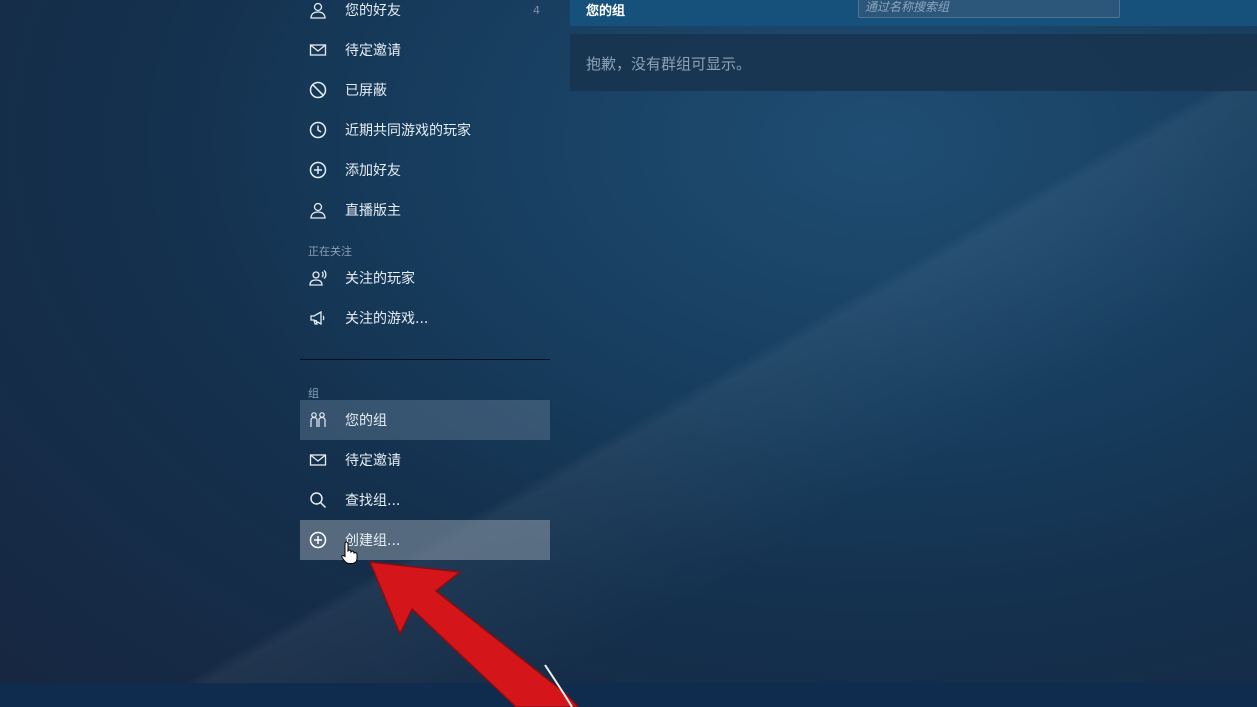  What do you see at coordinates (313, 393) in the screenshot?
I see `section-label-groups: 组` at bounding box center [313, 393].